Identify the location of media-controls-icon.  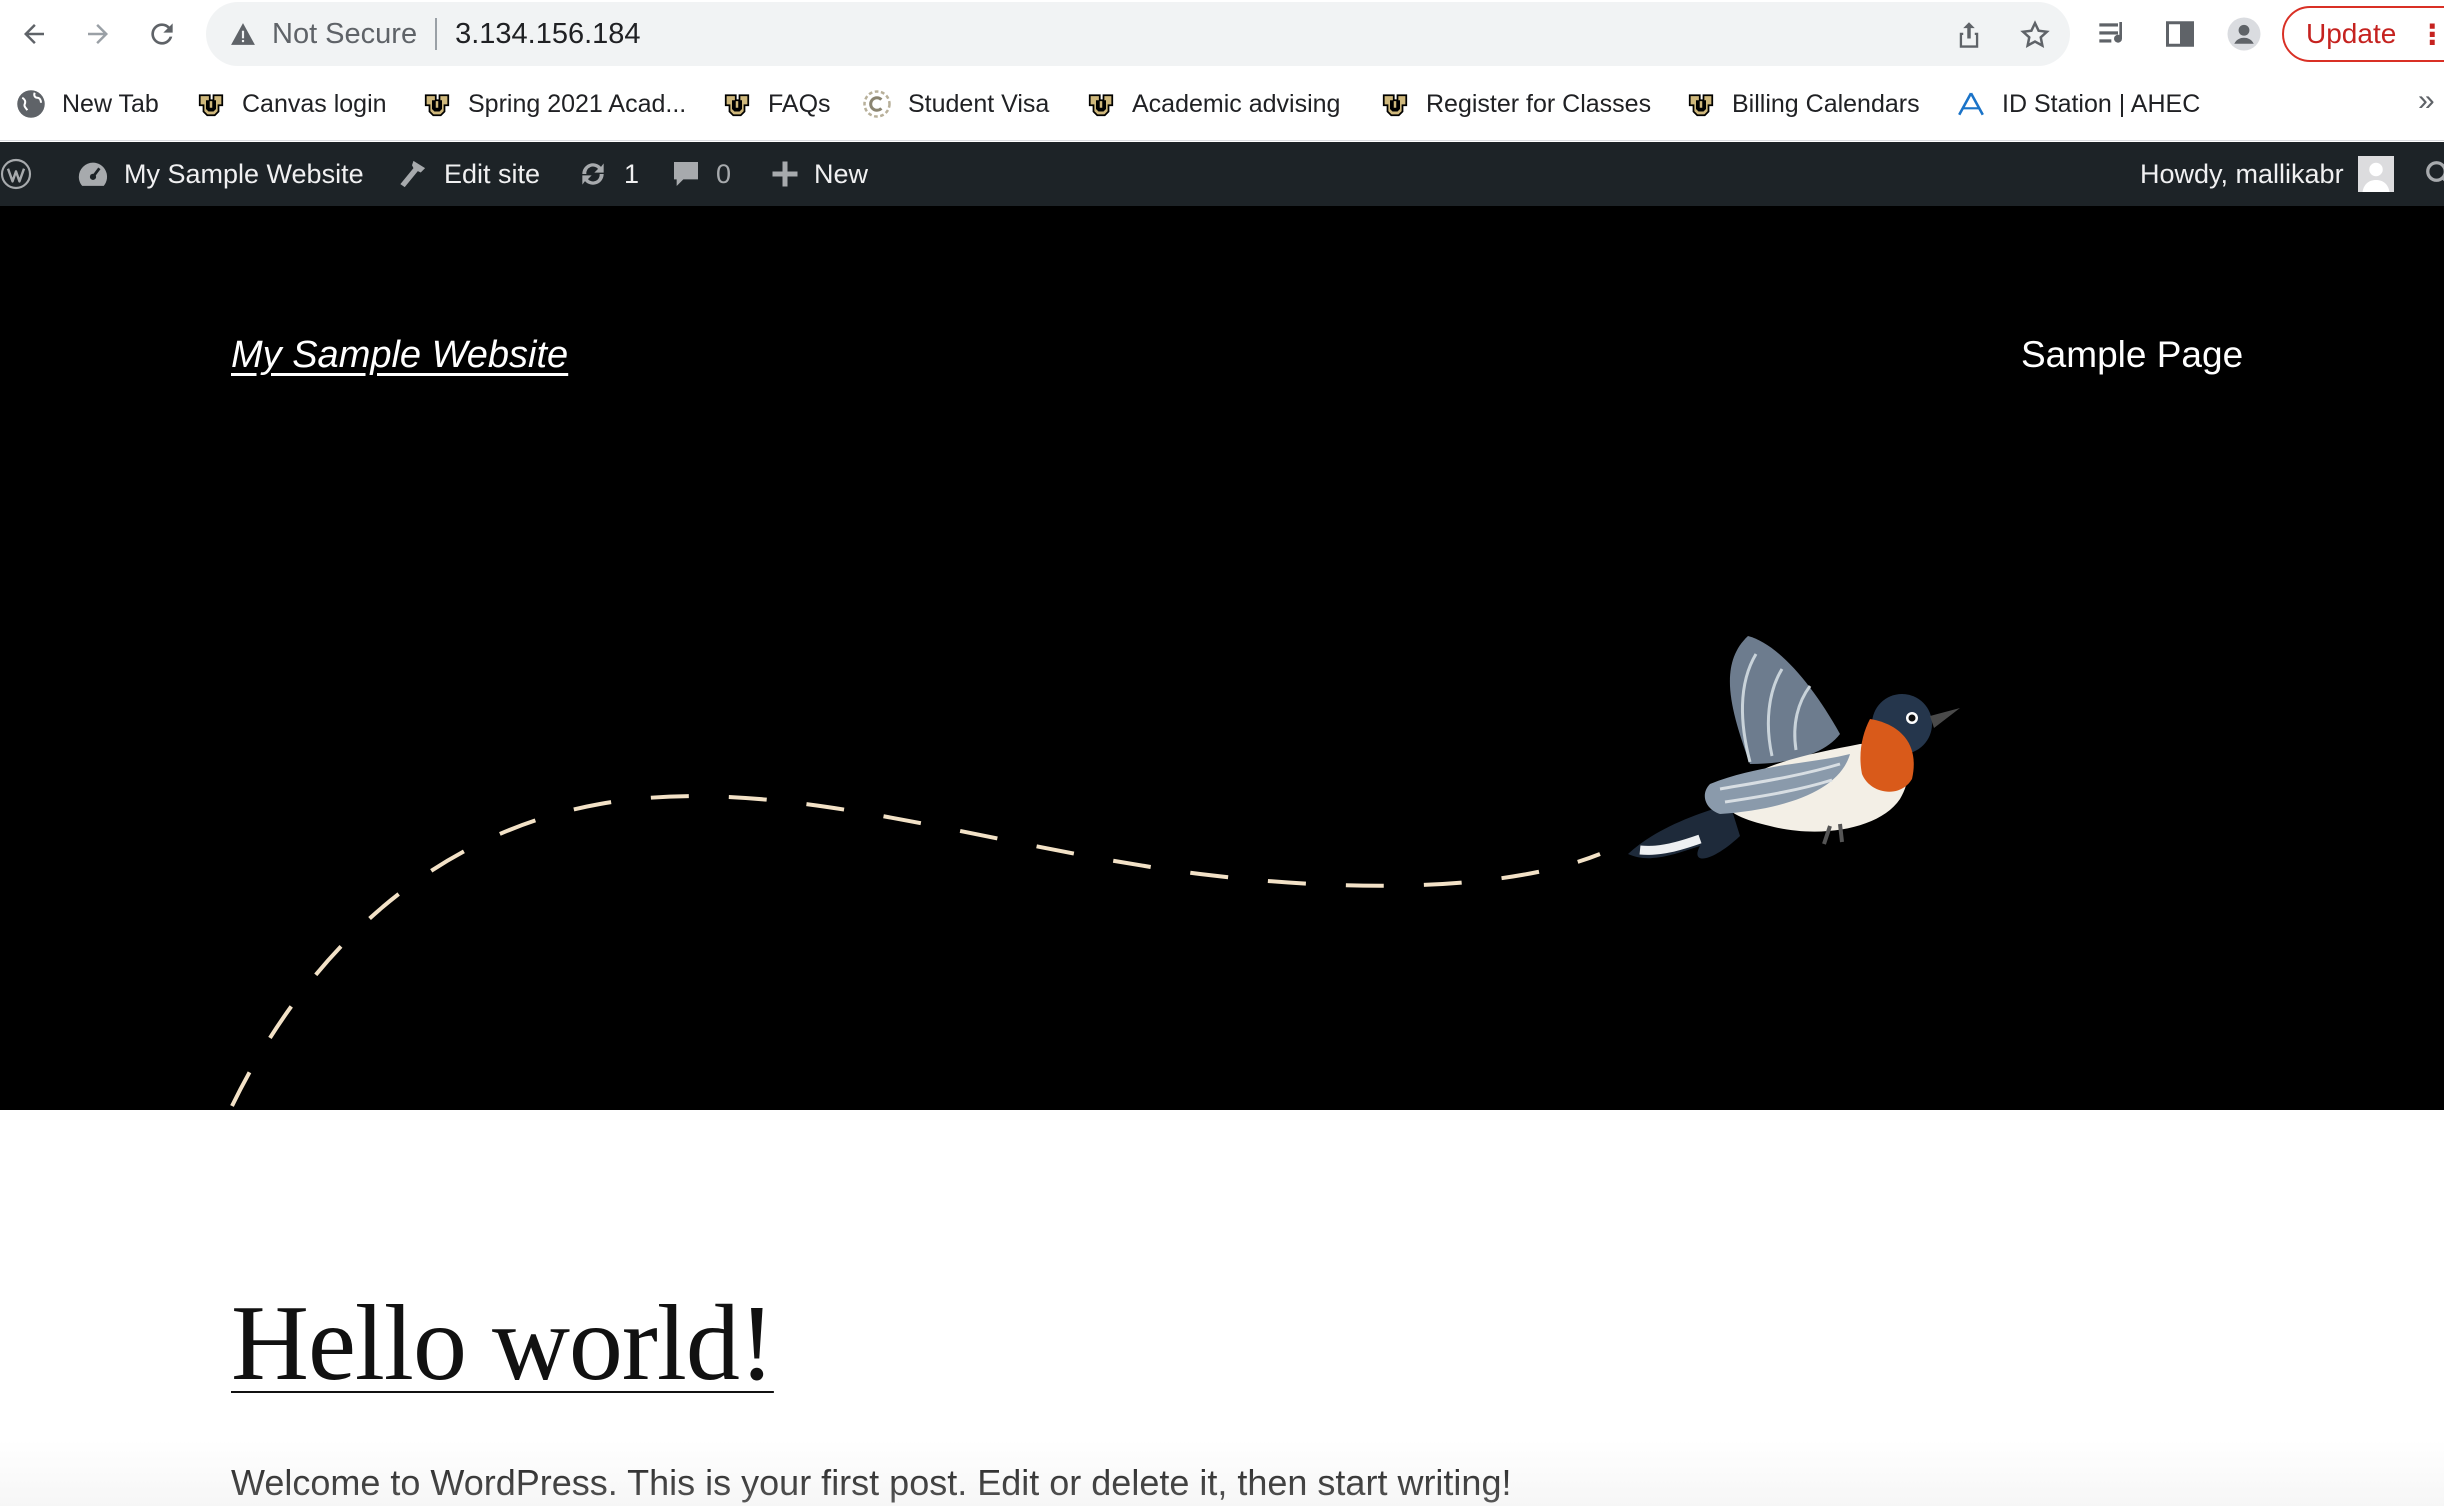
(2114, 34).